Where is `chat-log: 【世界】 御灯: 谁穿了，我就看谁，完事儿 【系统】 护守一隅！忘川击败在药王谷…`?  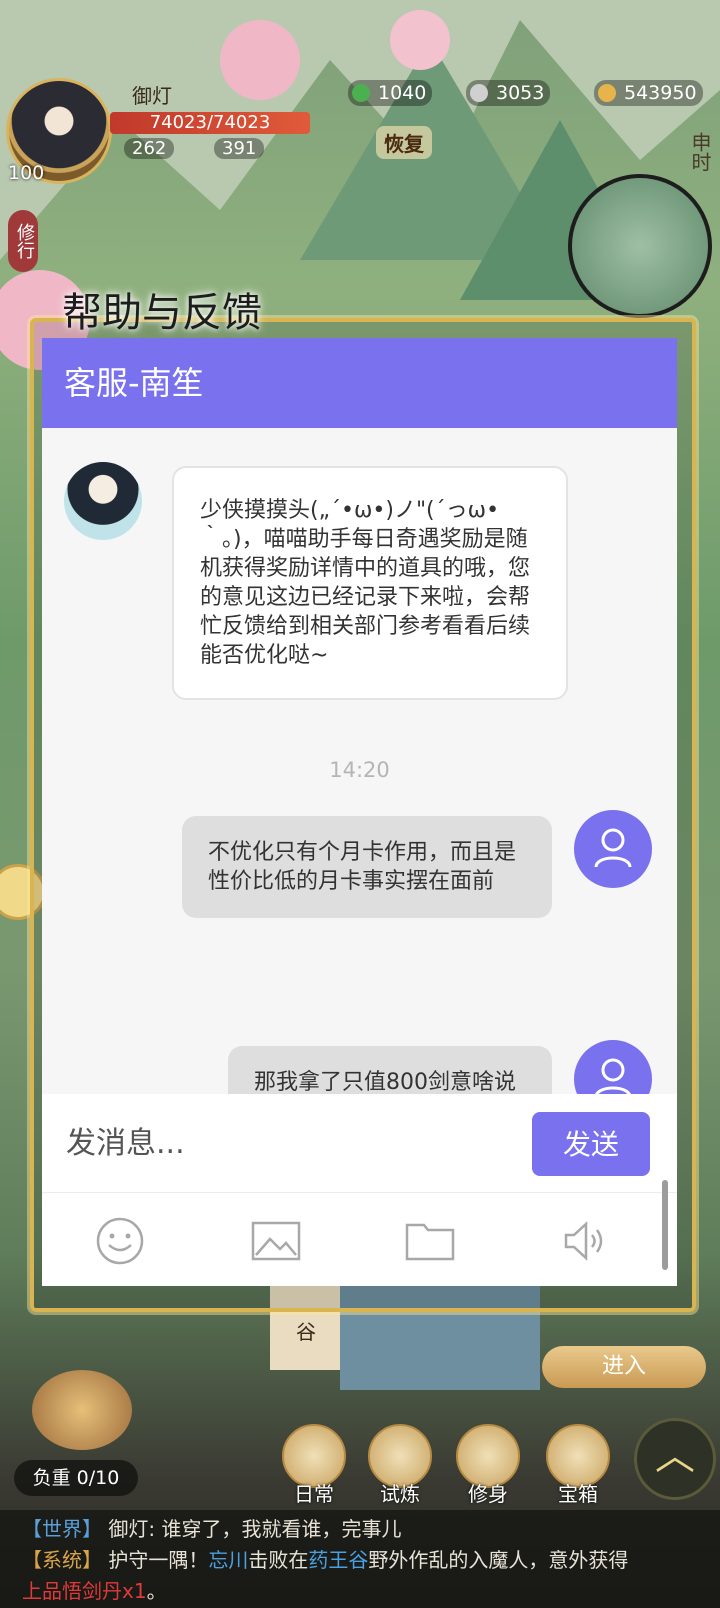
chat-log: 【世界】 御灯: 谁穿了，我就看谁，完事儿 【系统】 护守一隅！忘川击败在药王谷… is located at coordinates (360, 1559).